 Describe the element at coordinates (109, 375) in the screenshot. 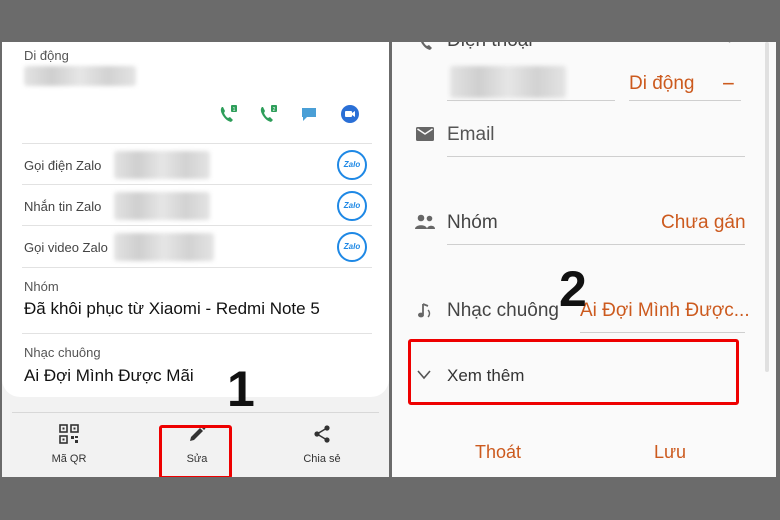

I see `ringtone-value: Ai Đợi Mình Được Mãi` at that location.